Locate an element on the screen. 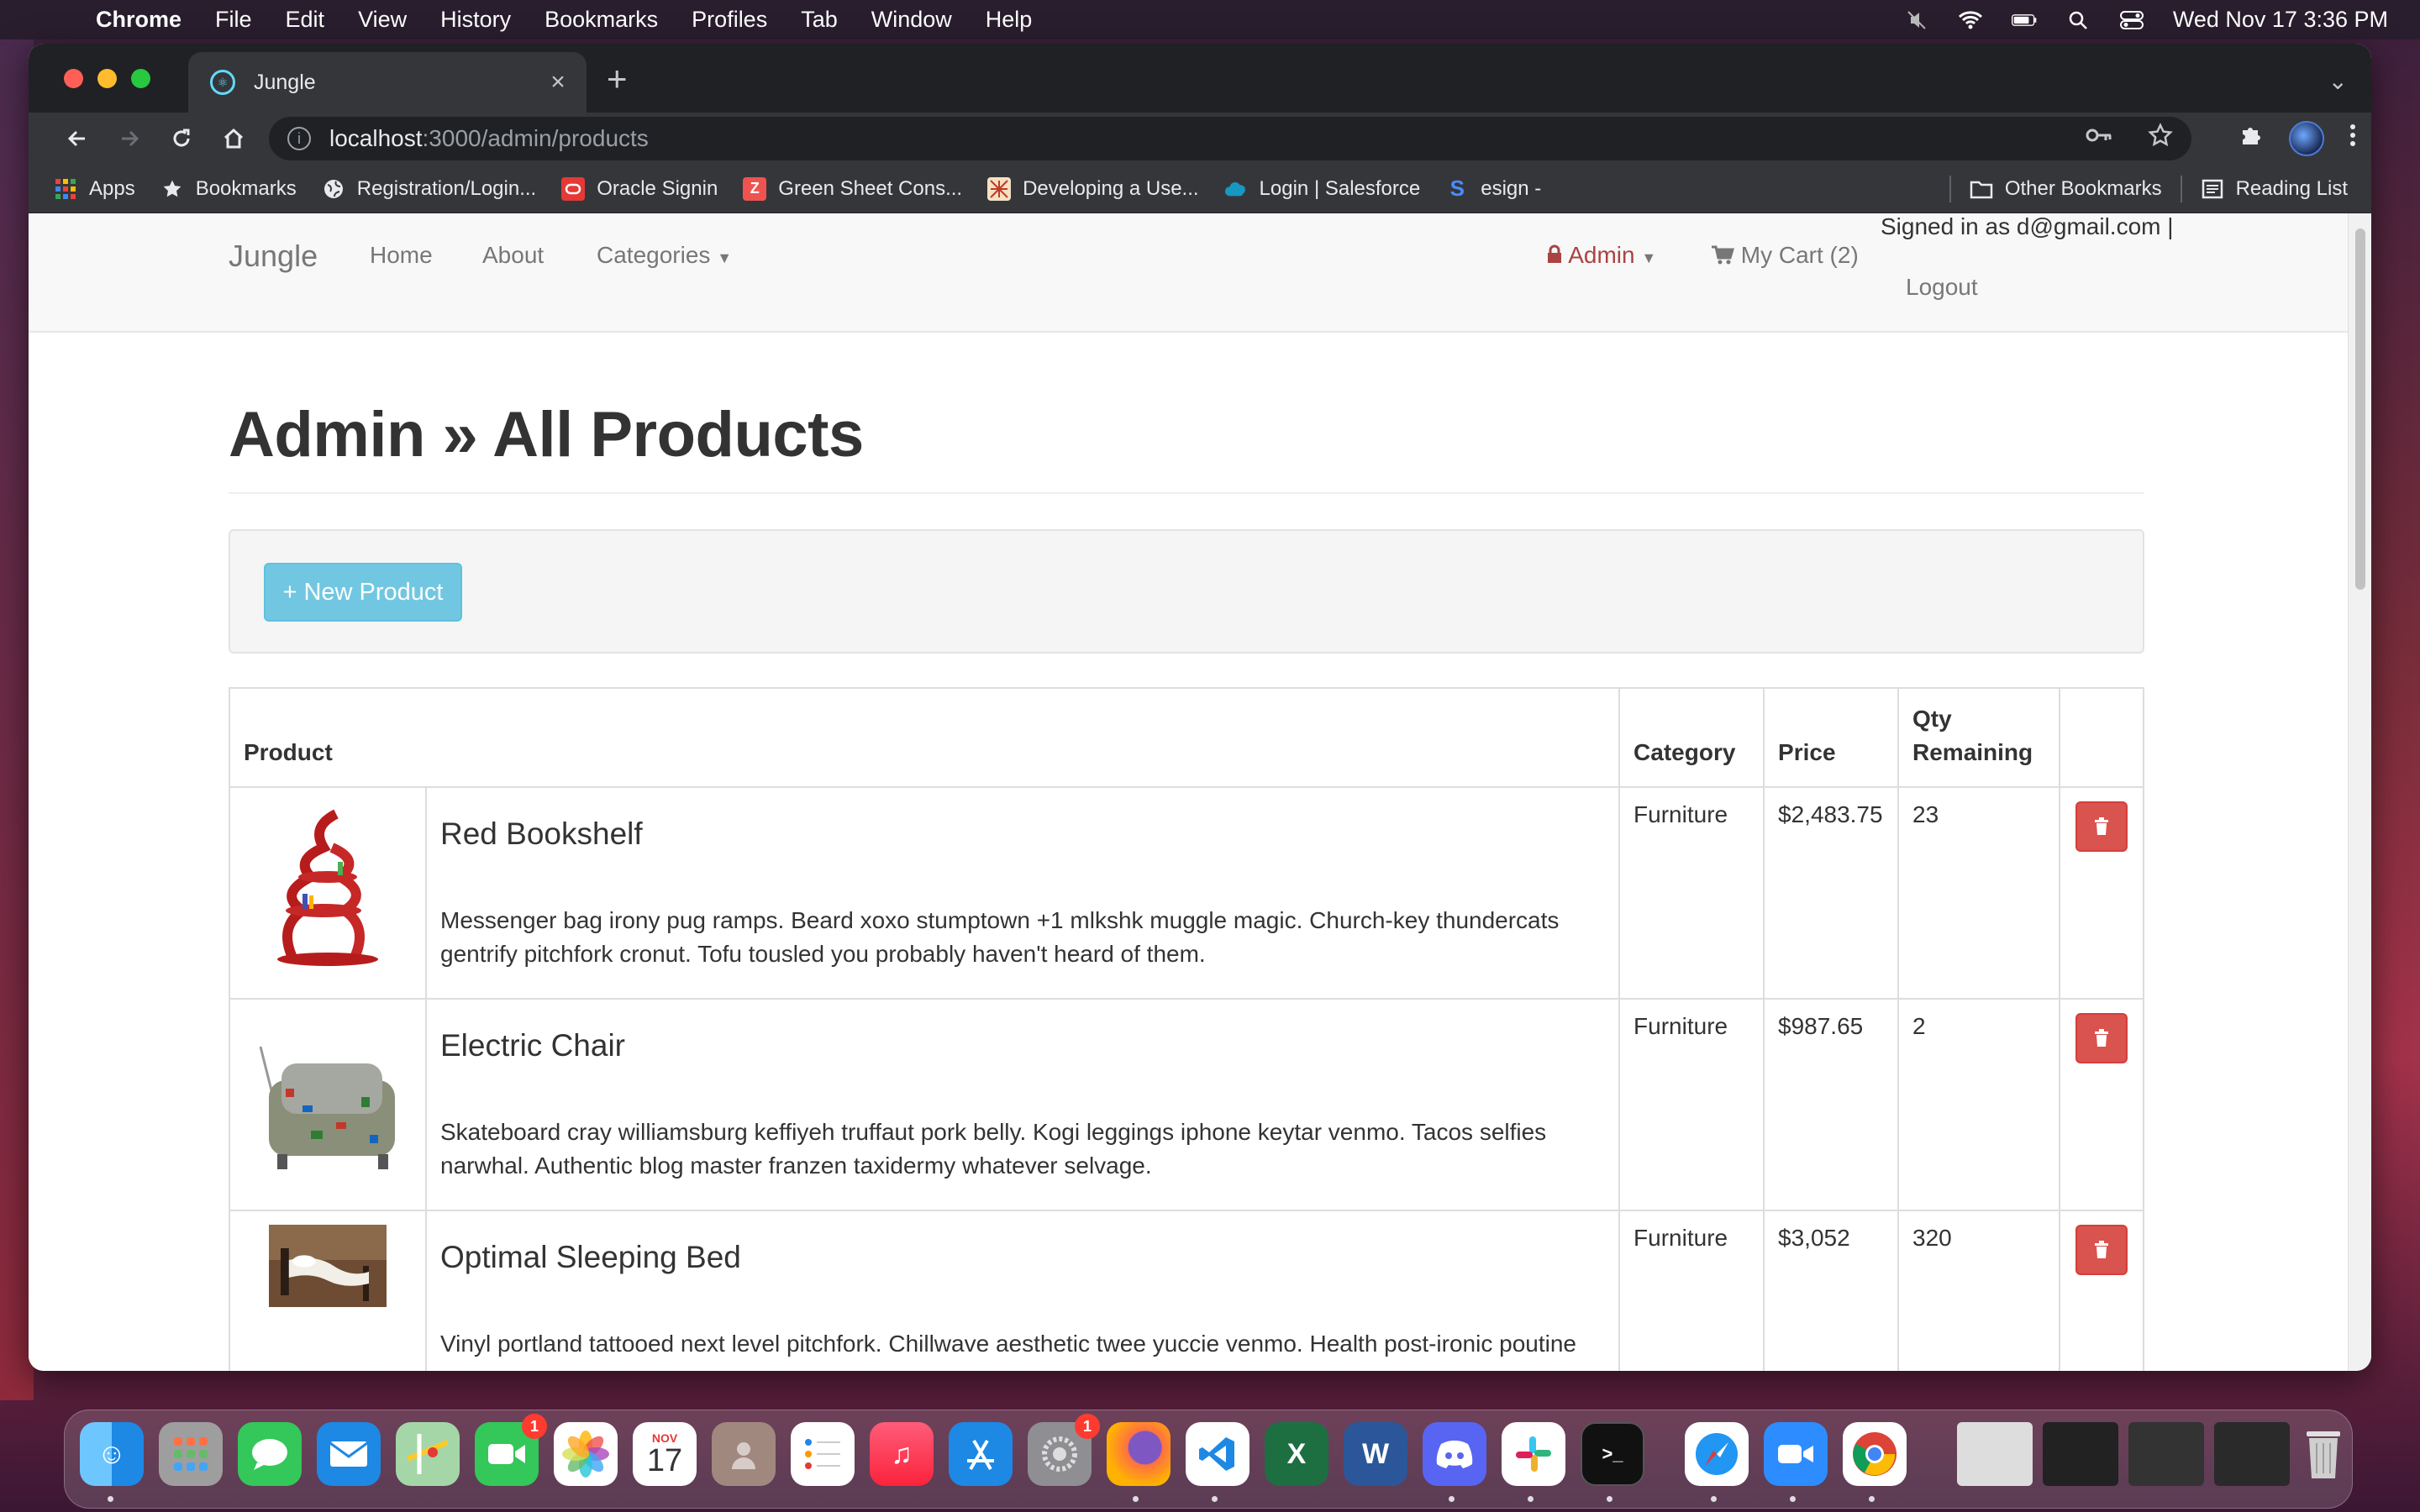 This screenshot has width=2420, height=1512. menu-app-name: Chrome is located at coordinates (139, 20).